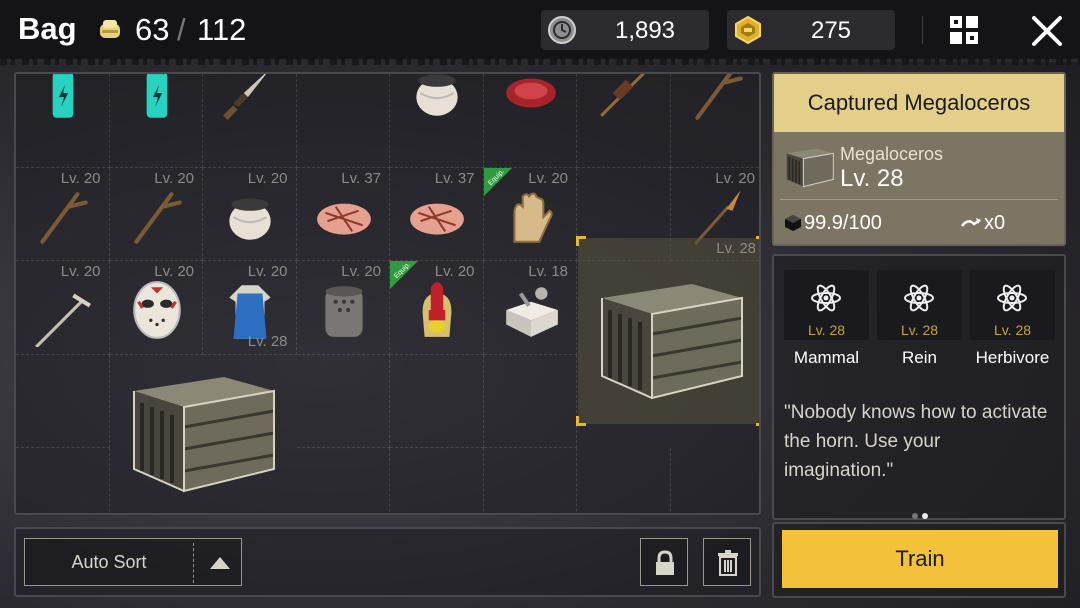 The width and height of the screenshot is (1080, 608). I want to click on item-species: Megaloceros, so click(892, 154).